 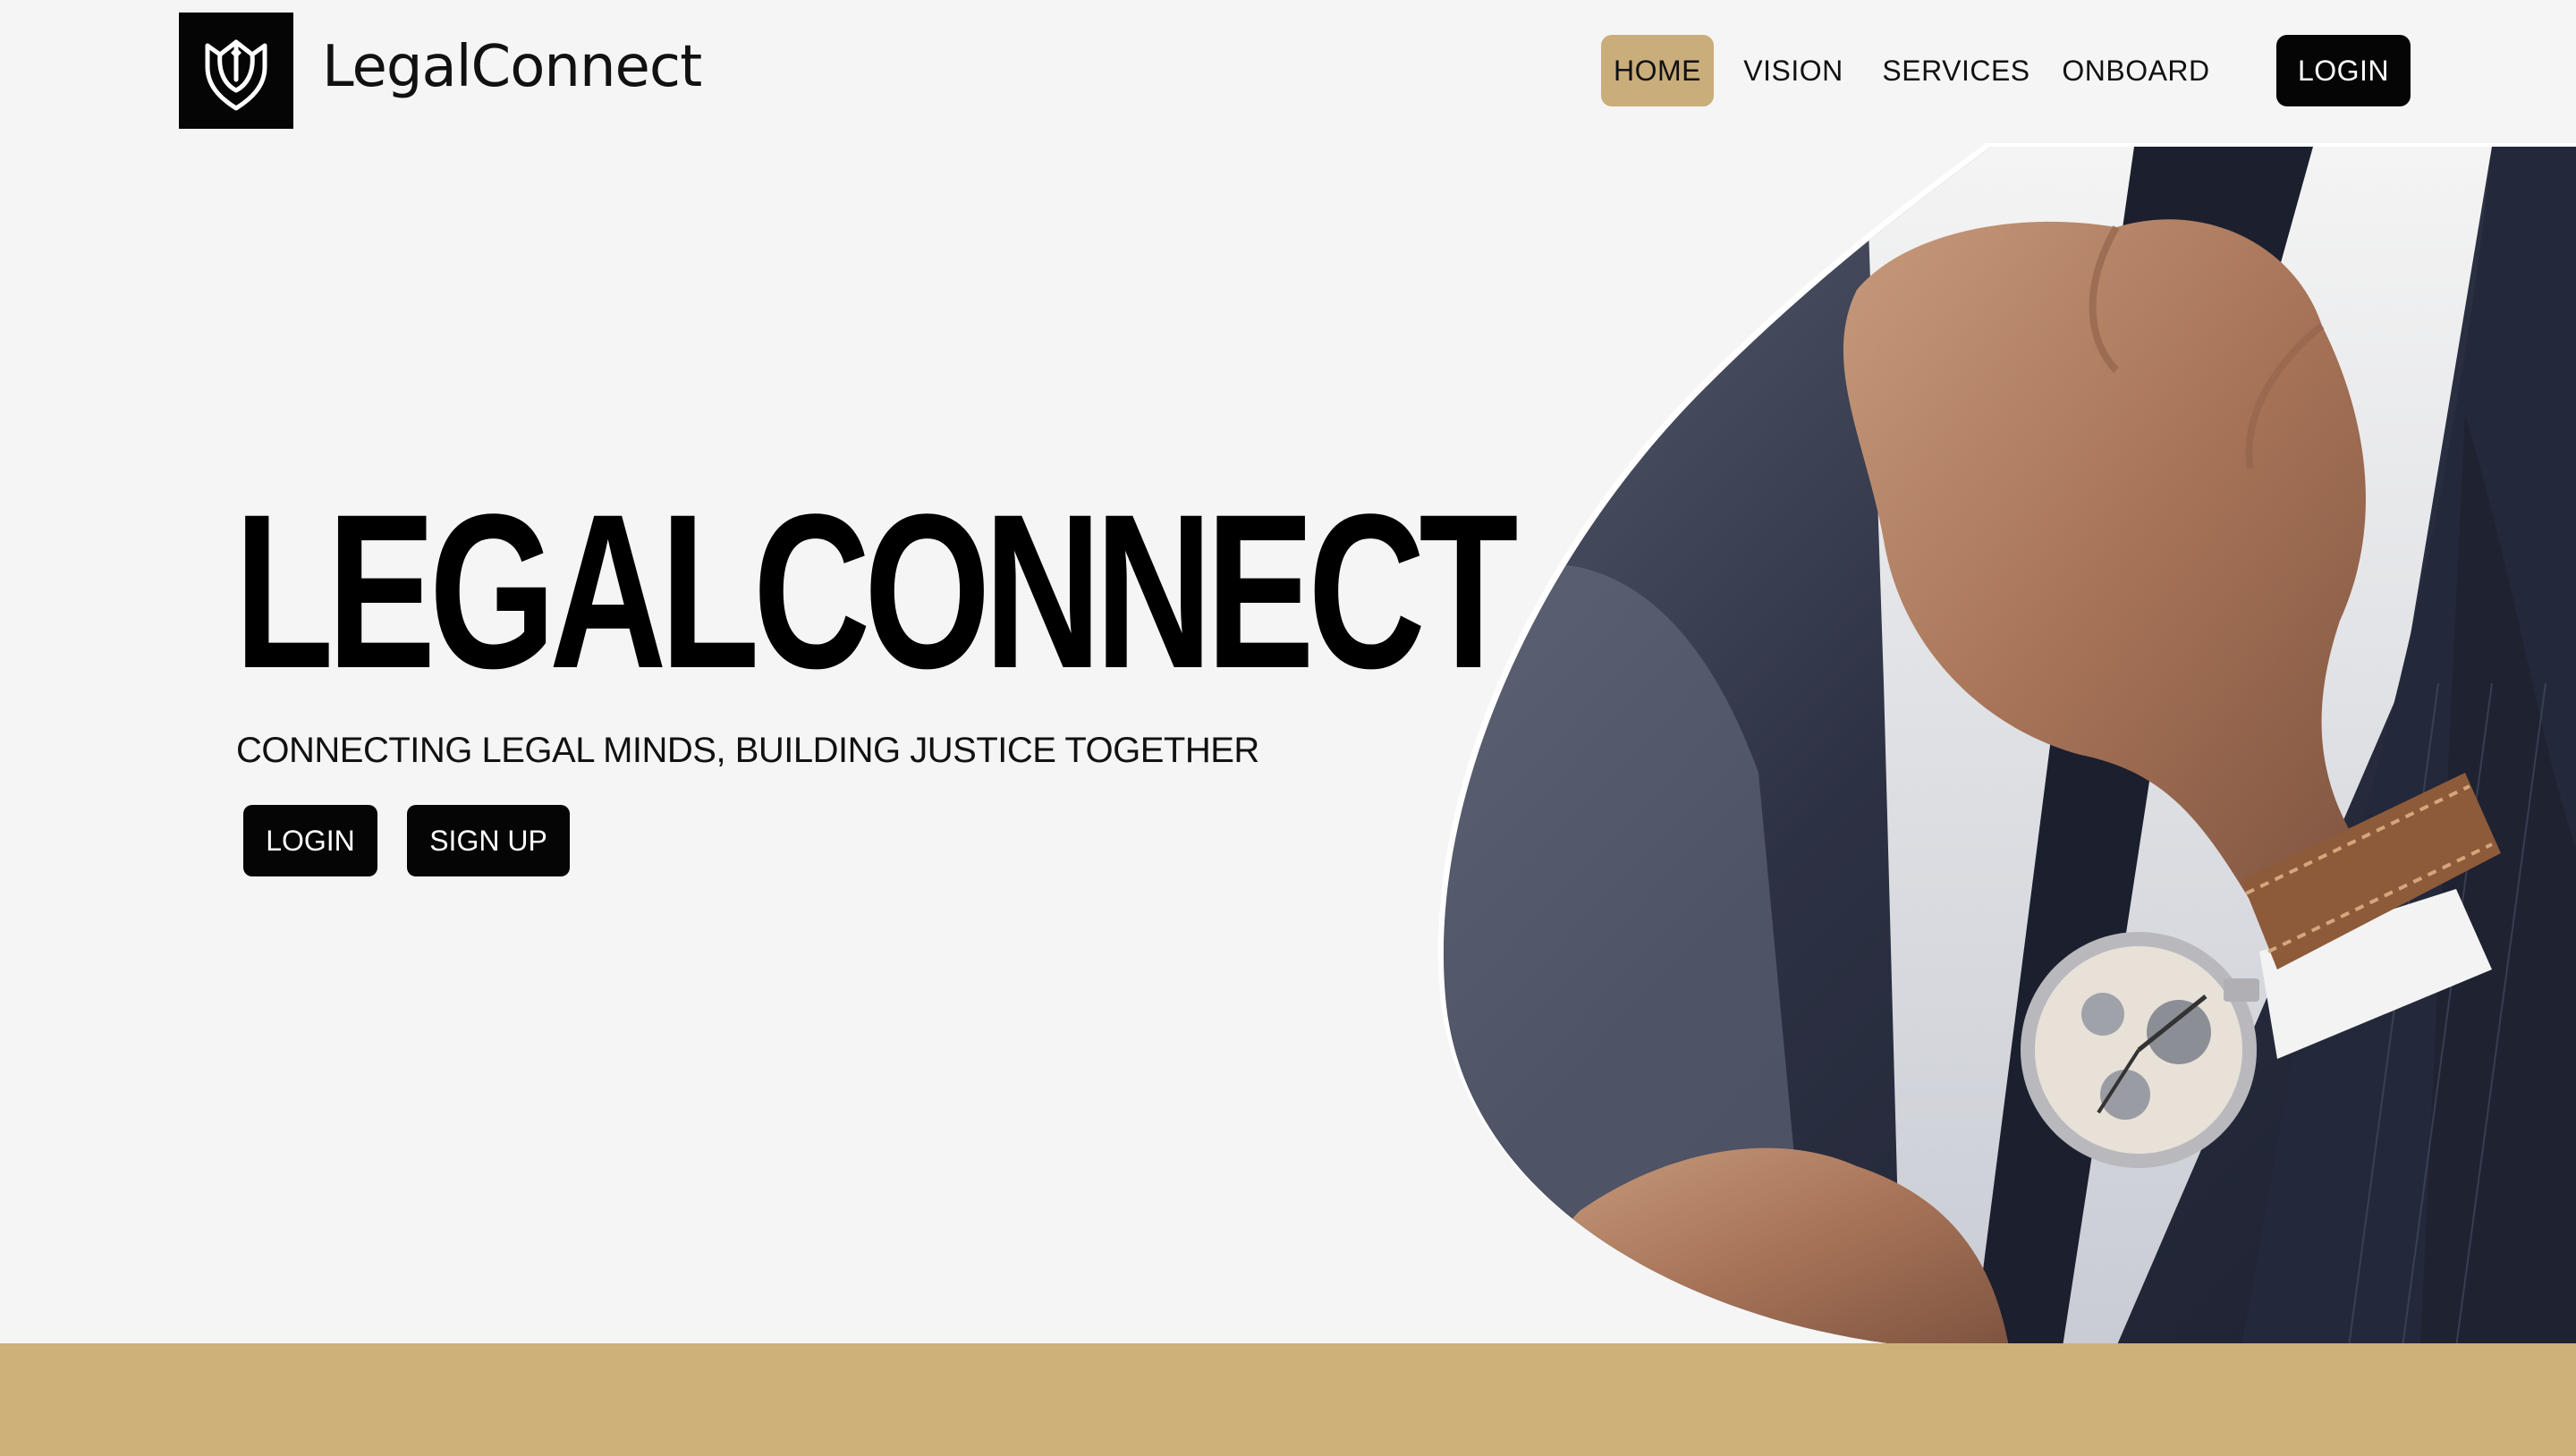 I want to click on hero-title: LEGALCONNECT, so click(x=876, y=592).